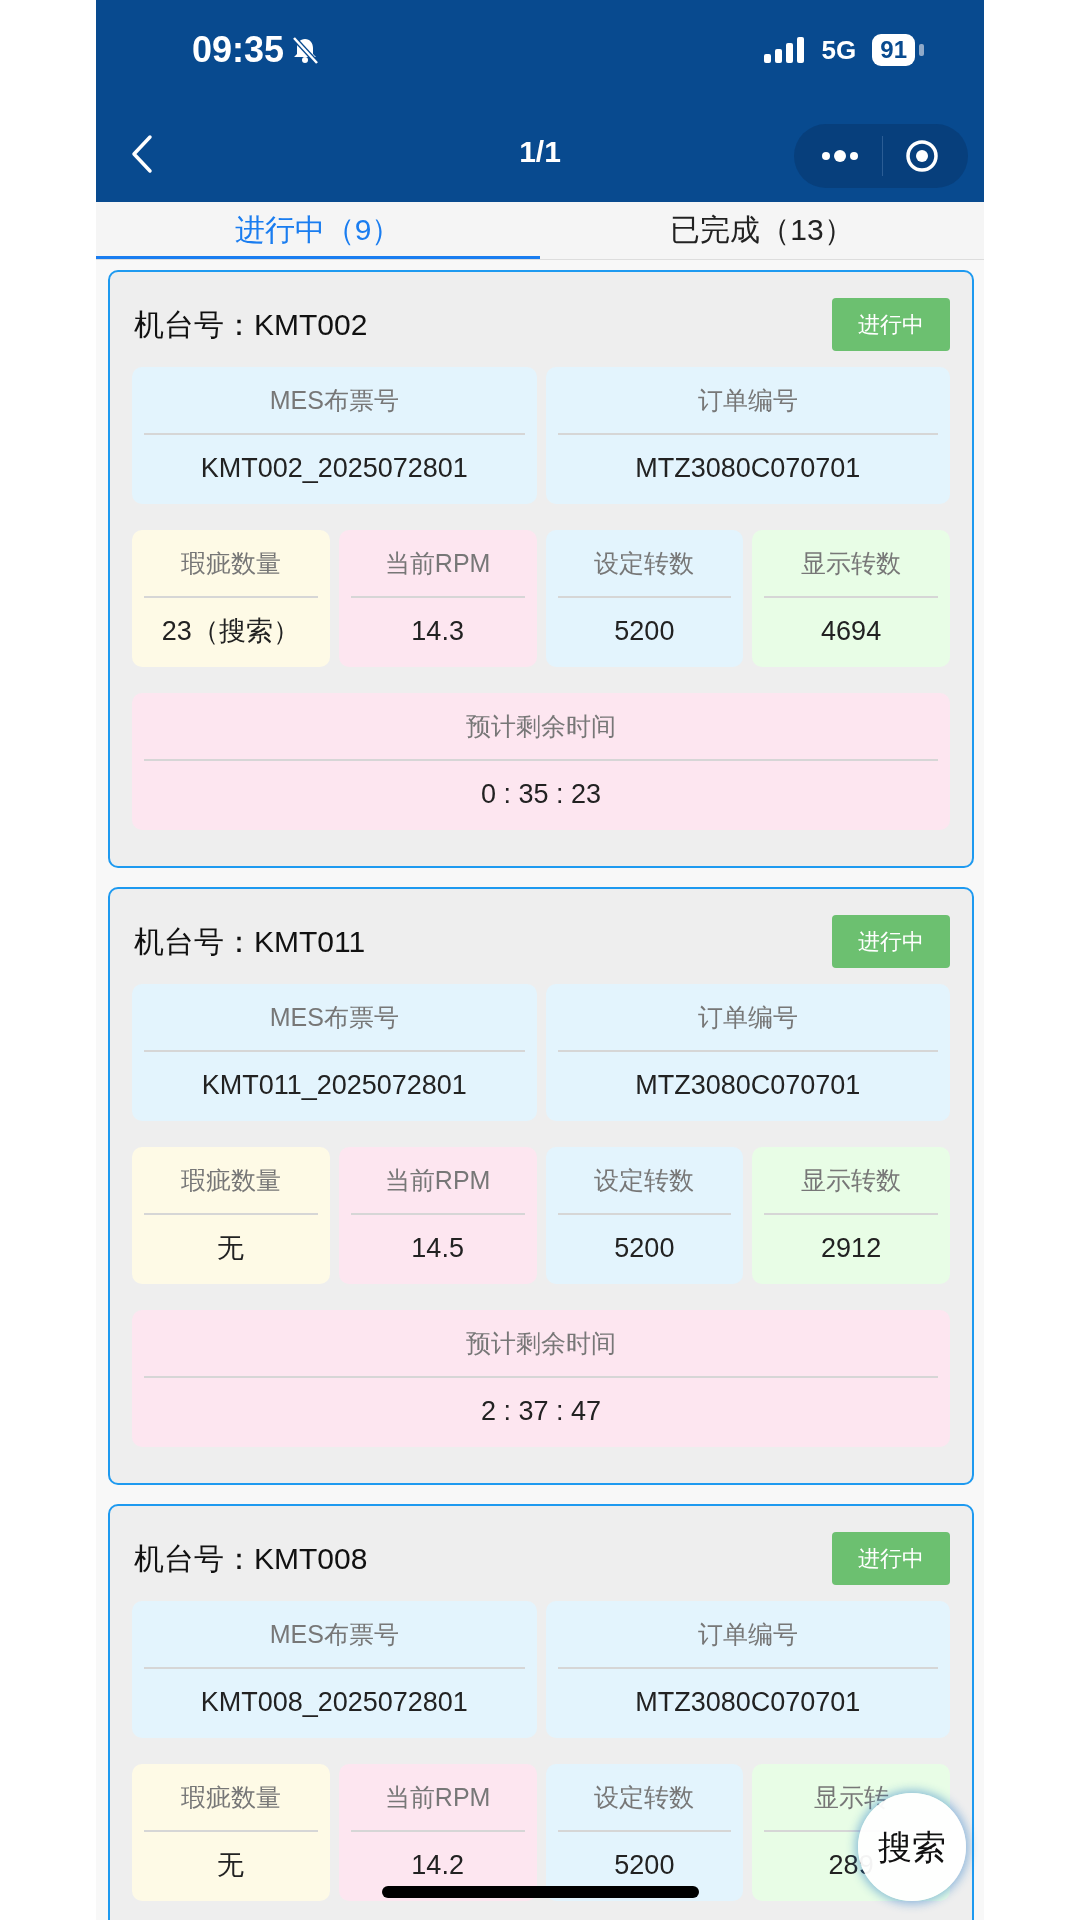 The height and width of the screenshot is (1920, 1080). I want to click on tab: 已完成（13）, so click(762, 230).